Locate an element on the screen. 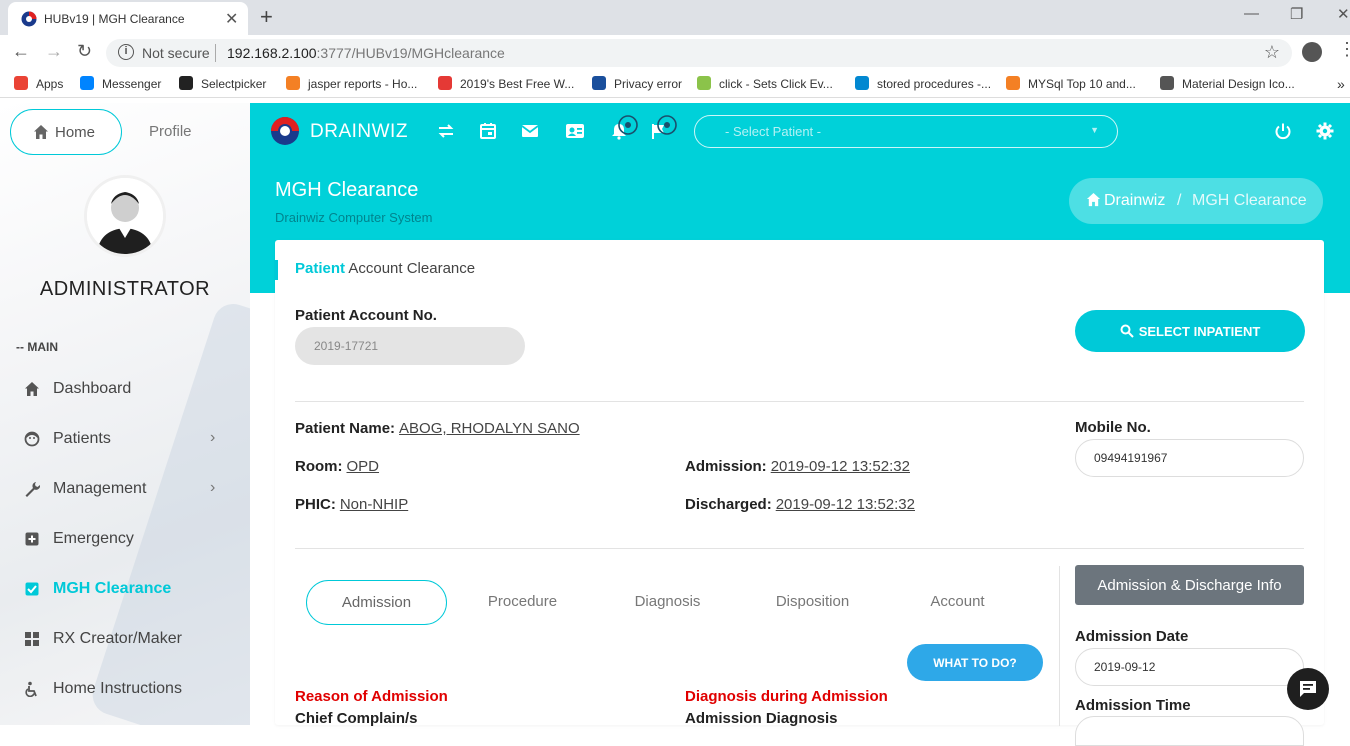 This screenshot has height=746, width=1350. mobile-input is located at coordinates (1189, 458).